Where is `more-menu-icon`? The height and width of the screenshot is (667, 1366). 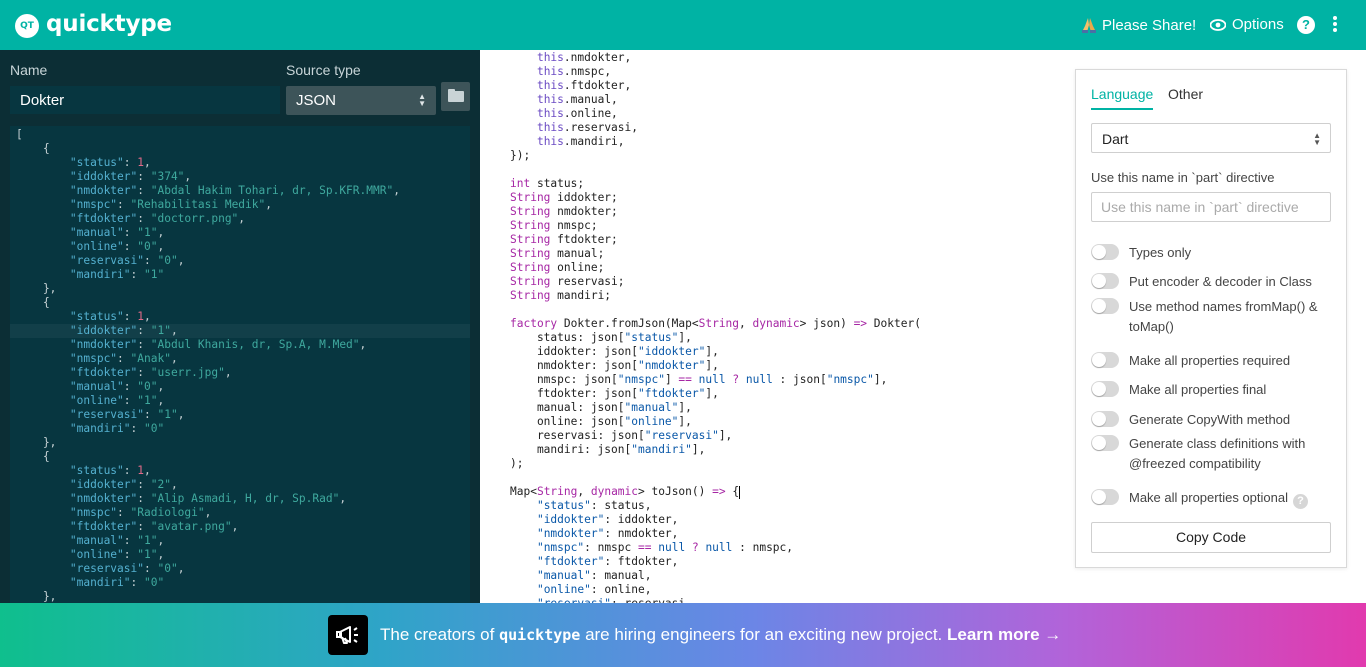
more-menu-icon is located at coordinates (1335, 25).